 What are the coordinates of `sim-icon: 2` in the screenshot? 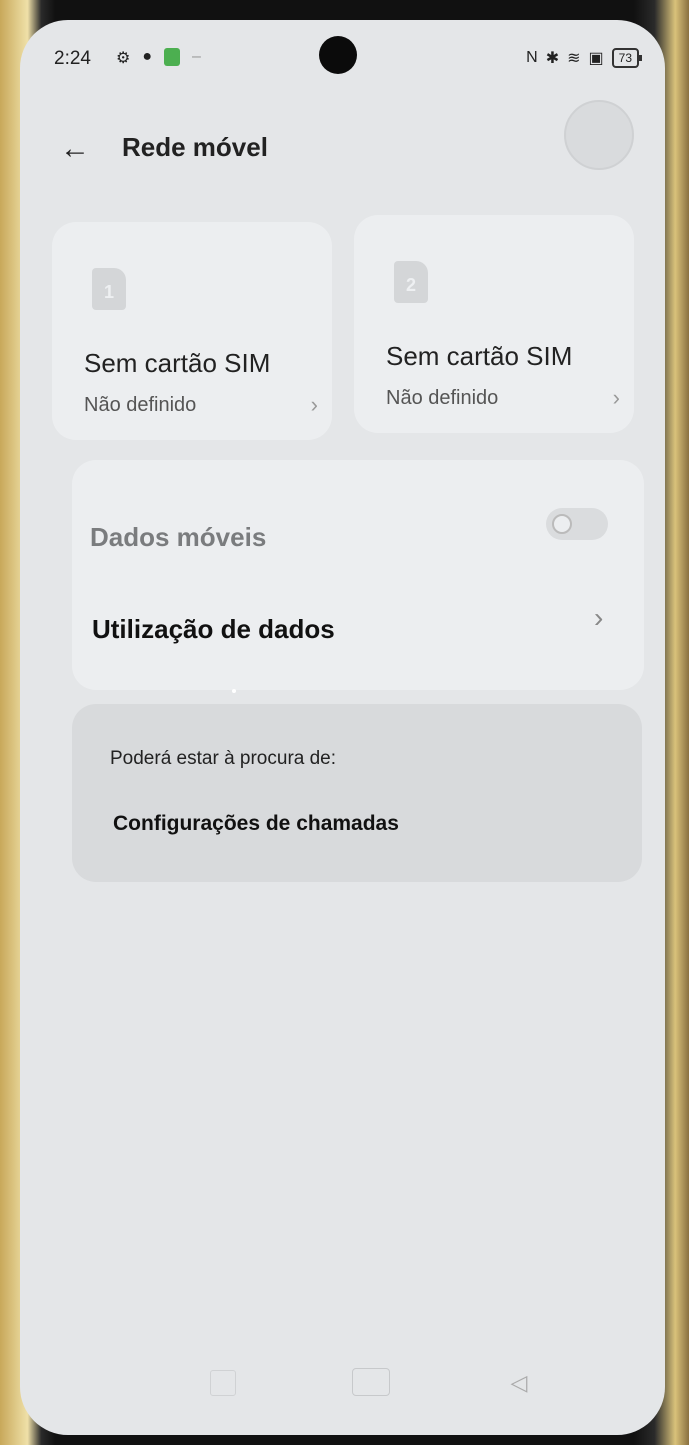 It's located at (411, 282).